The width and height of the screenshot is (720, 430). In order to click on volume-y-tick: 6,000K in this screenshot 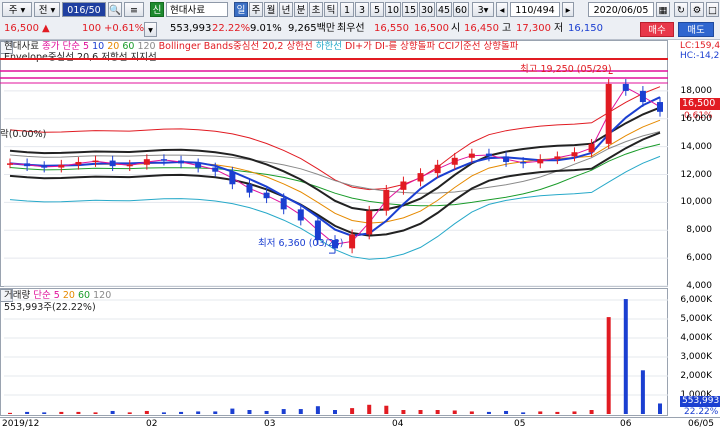, I will do `click(696, 300)`.